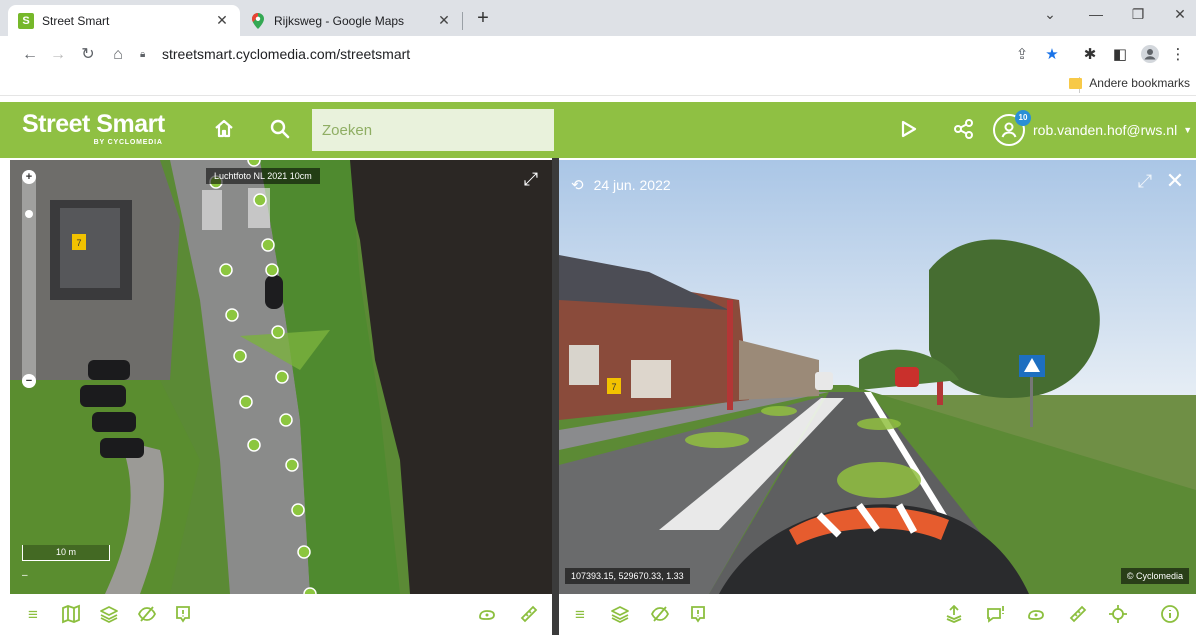  Describe the element at coordinates (1076, 83) in the screenshot. I see `folder-icon` at that location.